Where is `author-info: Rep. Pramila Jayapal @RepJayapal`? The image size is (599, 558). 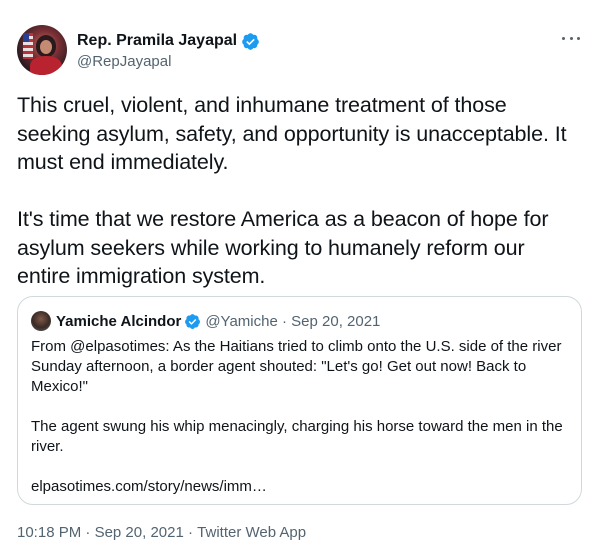 author-info: Rep. Pramila Jayapal @RepJayapal is located at coordinates (168, 50).